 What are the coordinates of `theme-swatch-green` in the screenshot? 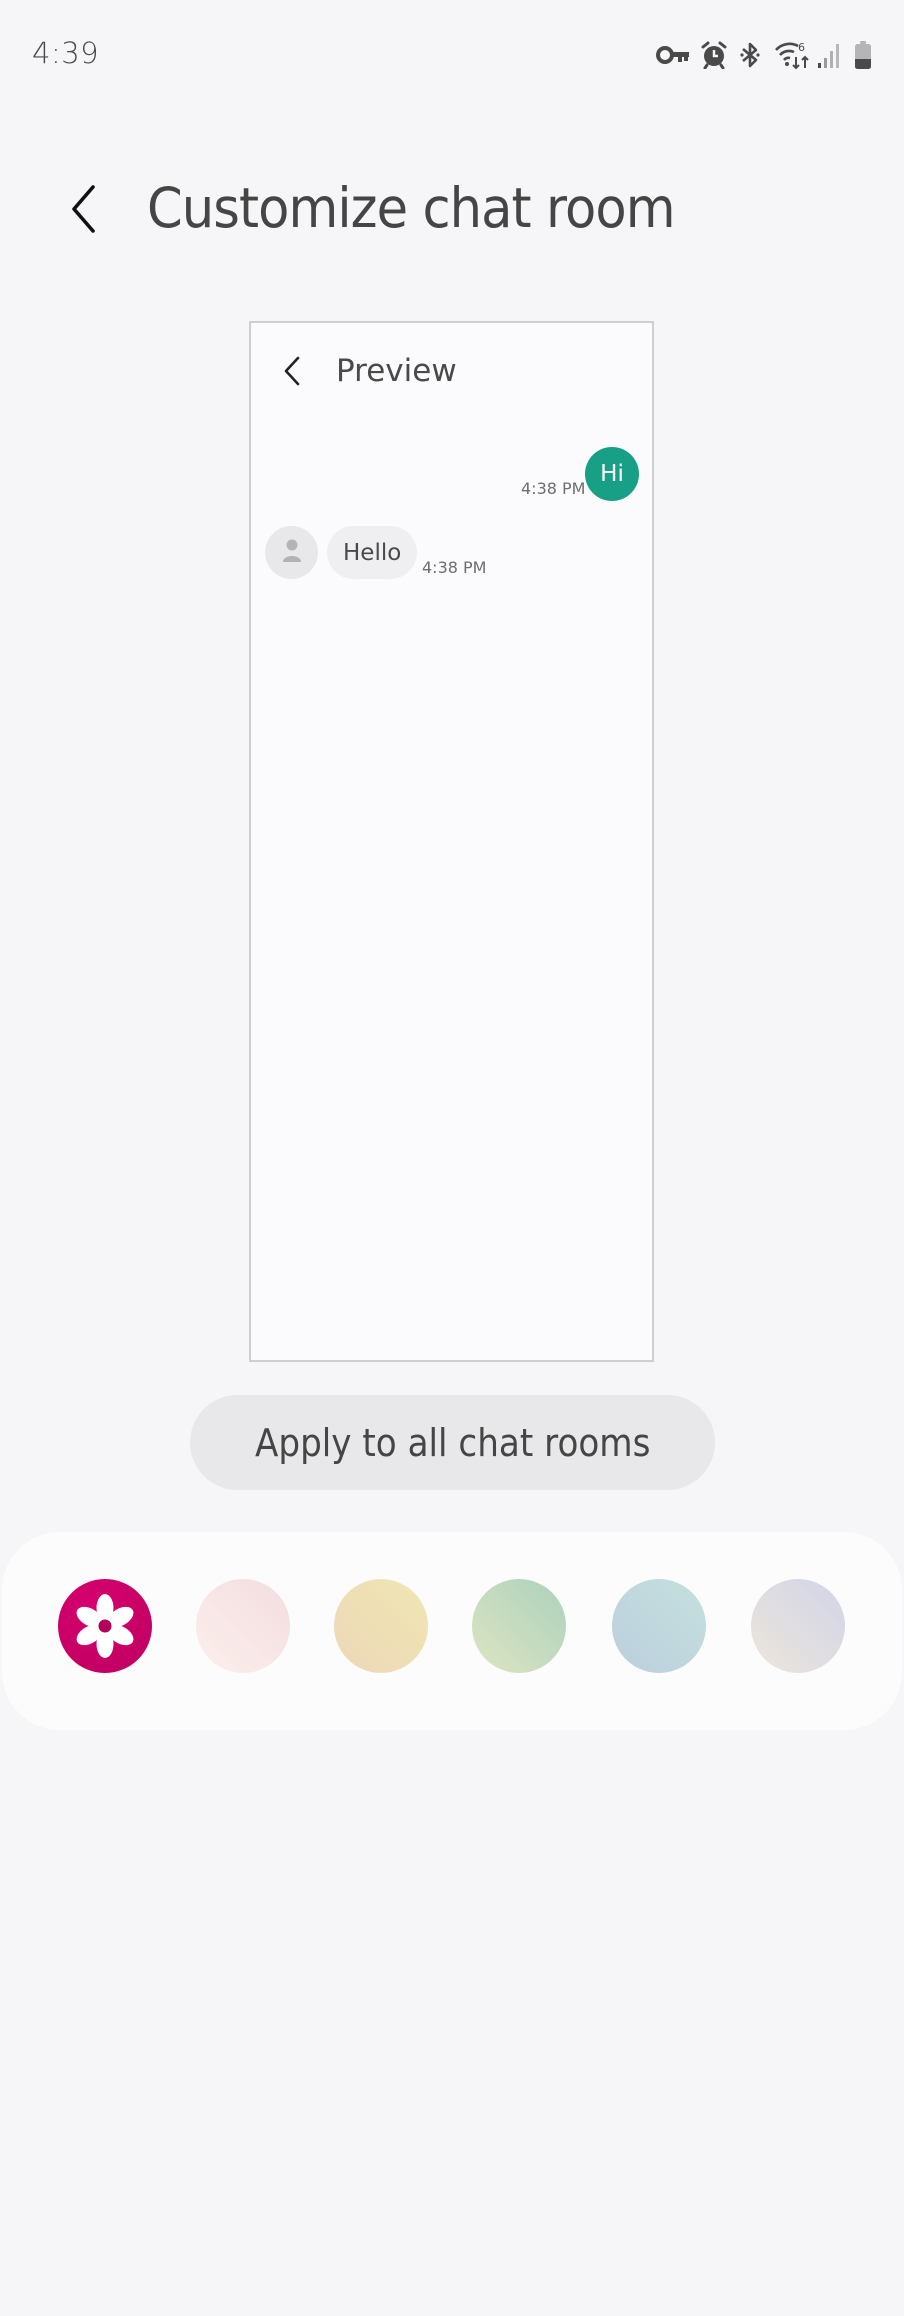 It's located at (519, 1626).